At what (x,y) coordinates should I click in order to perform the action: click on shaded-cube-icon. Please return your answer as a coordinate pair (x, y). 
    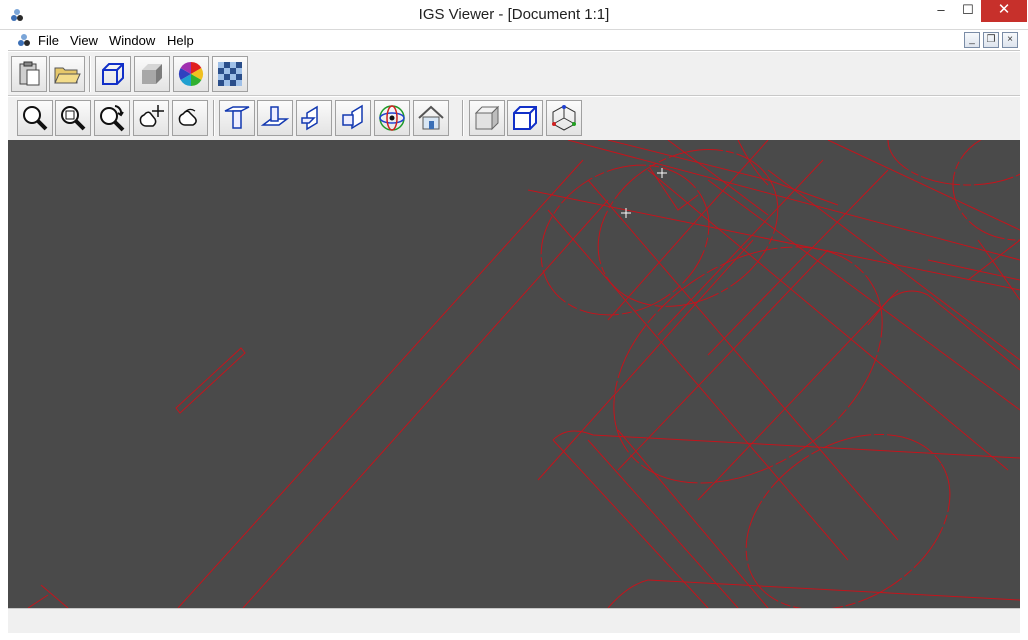
    Looking at the image, I should click on (152, 74).